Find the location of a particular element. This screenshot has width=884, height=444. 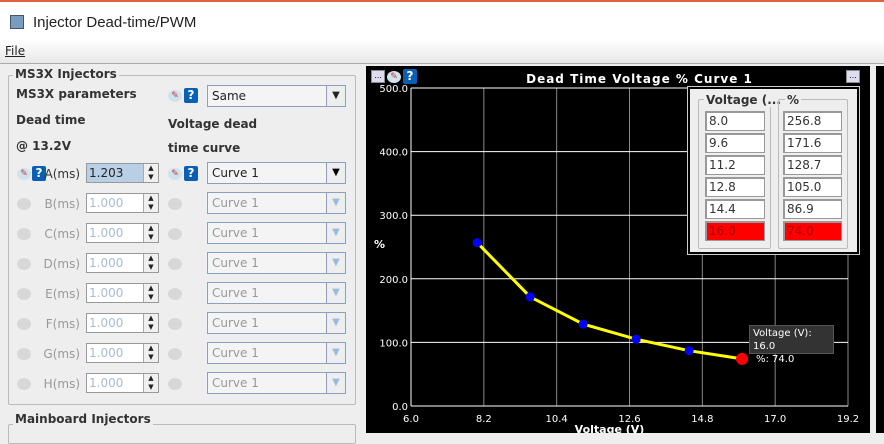

percent-cell: 86.9 is located at coordinates (812, 209).